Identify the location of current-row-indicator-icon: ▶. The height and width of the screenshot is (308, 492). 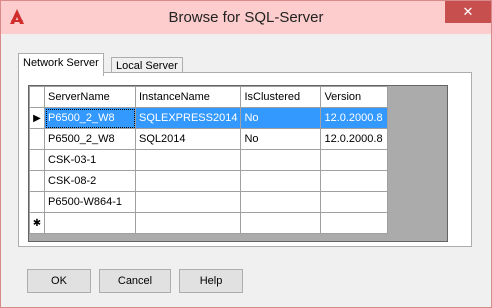
(37, 118).